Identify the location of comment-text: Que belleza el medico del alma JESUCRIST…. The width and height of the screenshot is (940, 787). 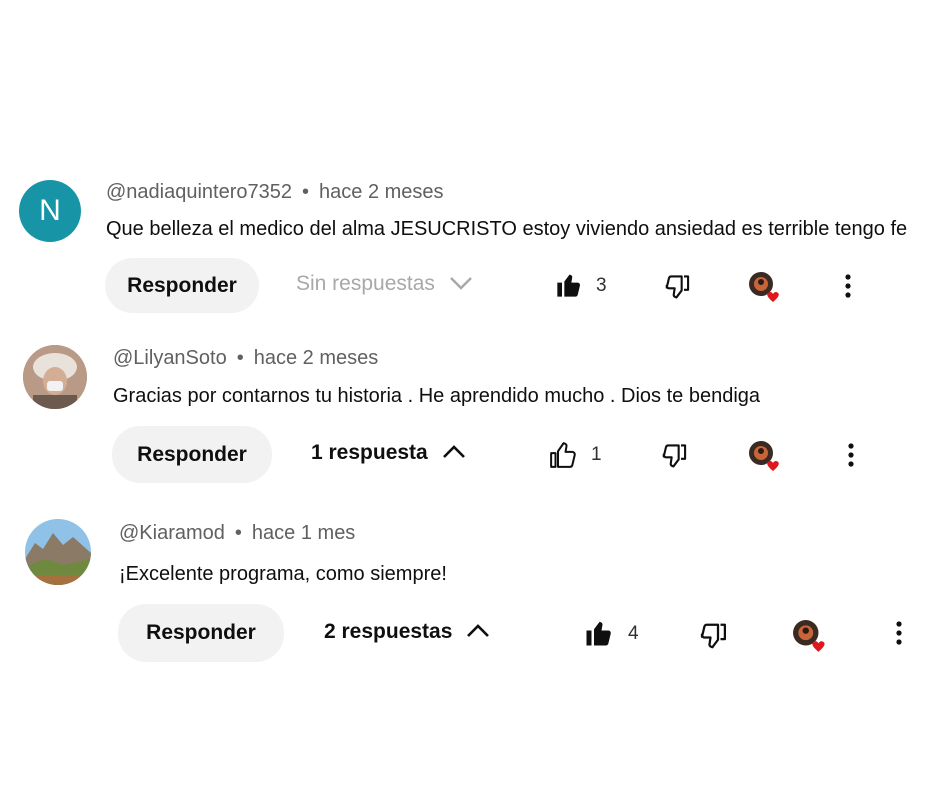
(507, 229).